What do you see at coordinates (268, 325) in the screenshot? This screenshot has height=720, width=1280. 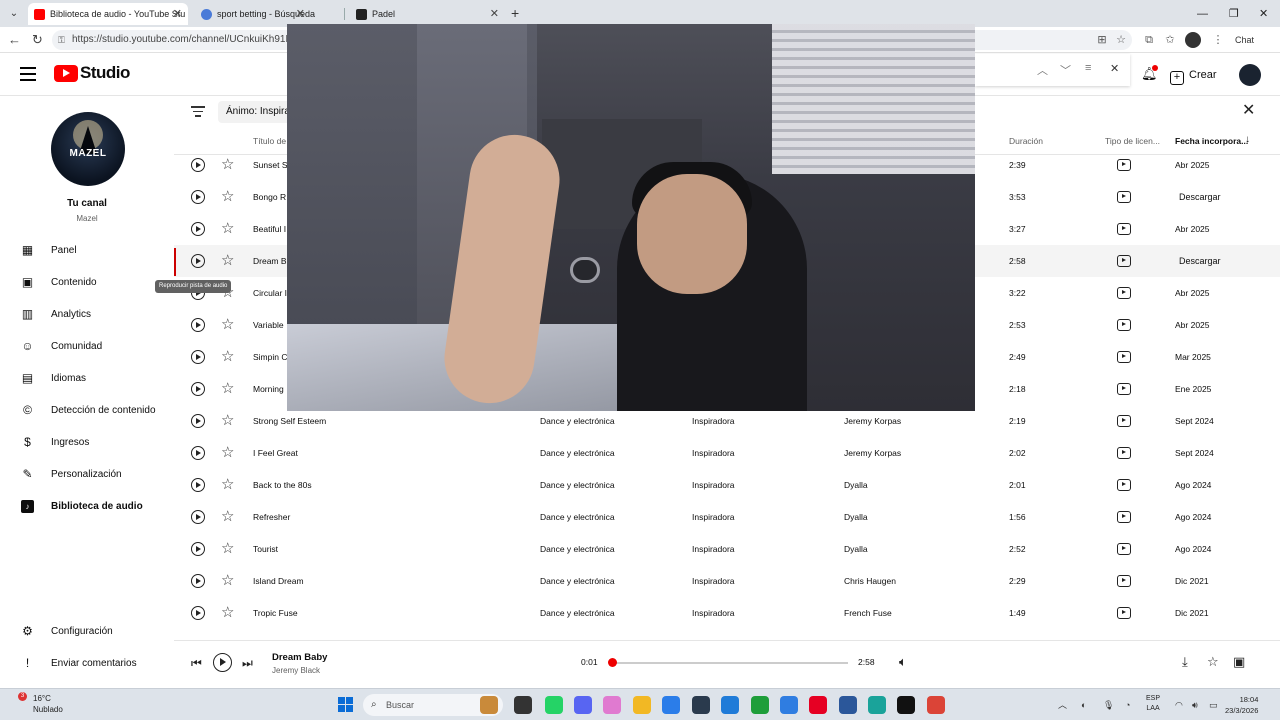 I see `track-title: Variable` at bounding box center [268, 325].